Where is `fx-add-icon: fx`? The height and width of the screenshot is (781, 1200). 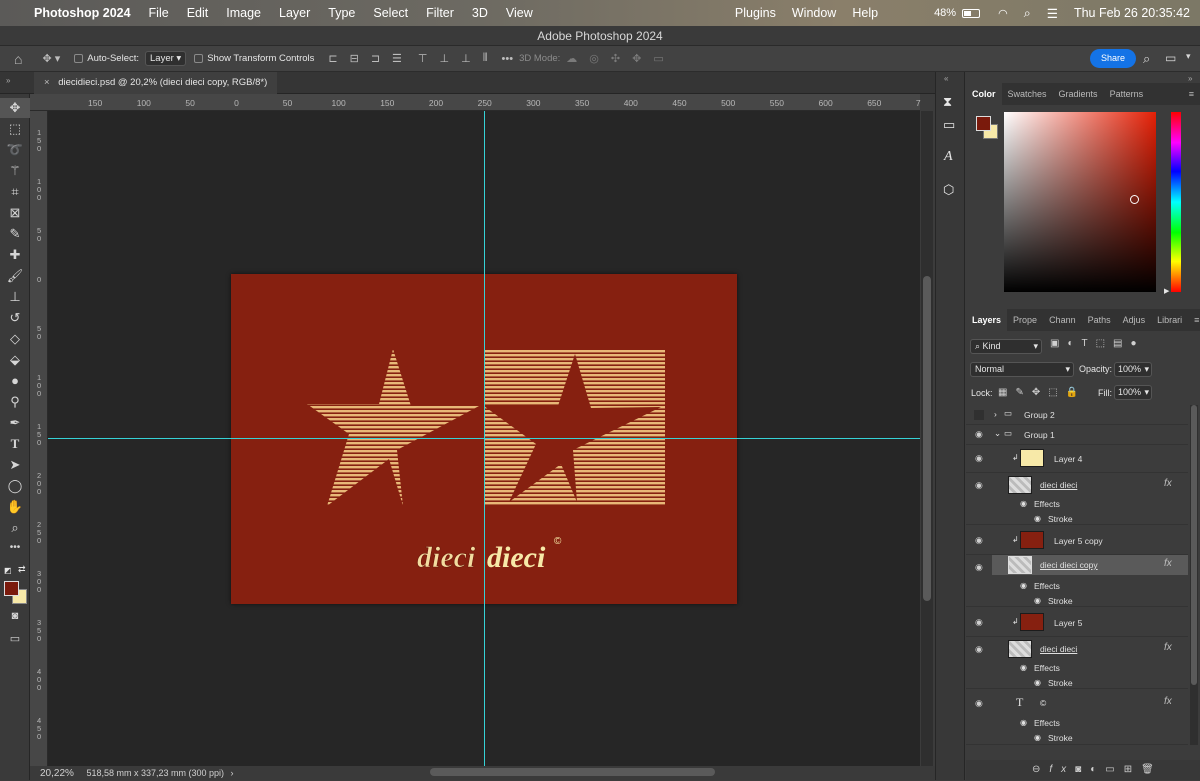
fx-add-icon: fx is located at coordinates (1062, 769).